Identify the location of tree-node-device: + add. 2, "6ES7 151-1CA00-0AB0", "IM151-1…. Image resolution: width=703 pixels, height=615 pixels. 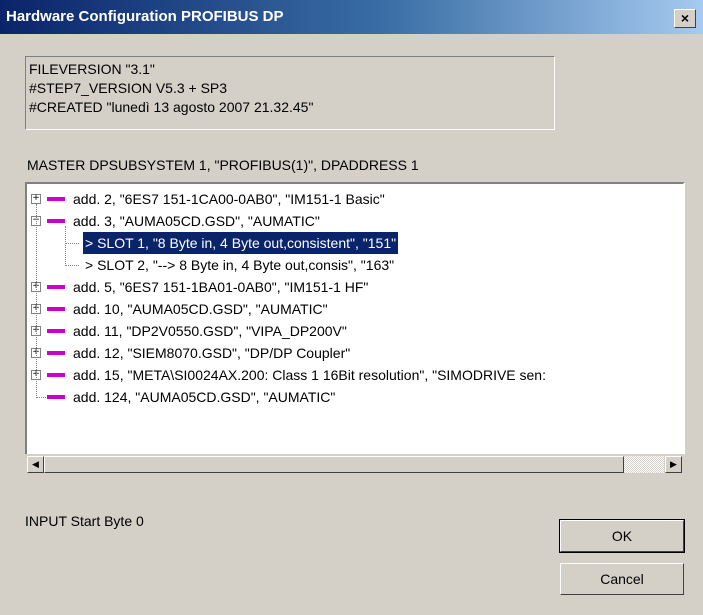
(355, 199).